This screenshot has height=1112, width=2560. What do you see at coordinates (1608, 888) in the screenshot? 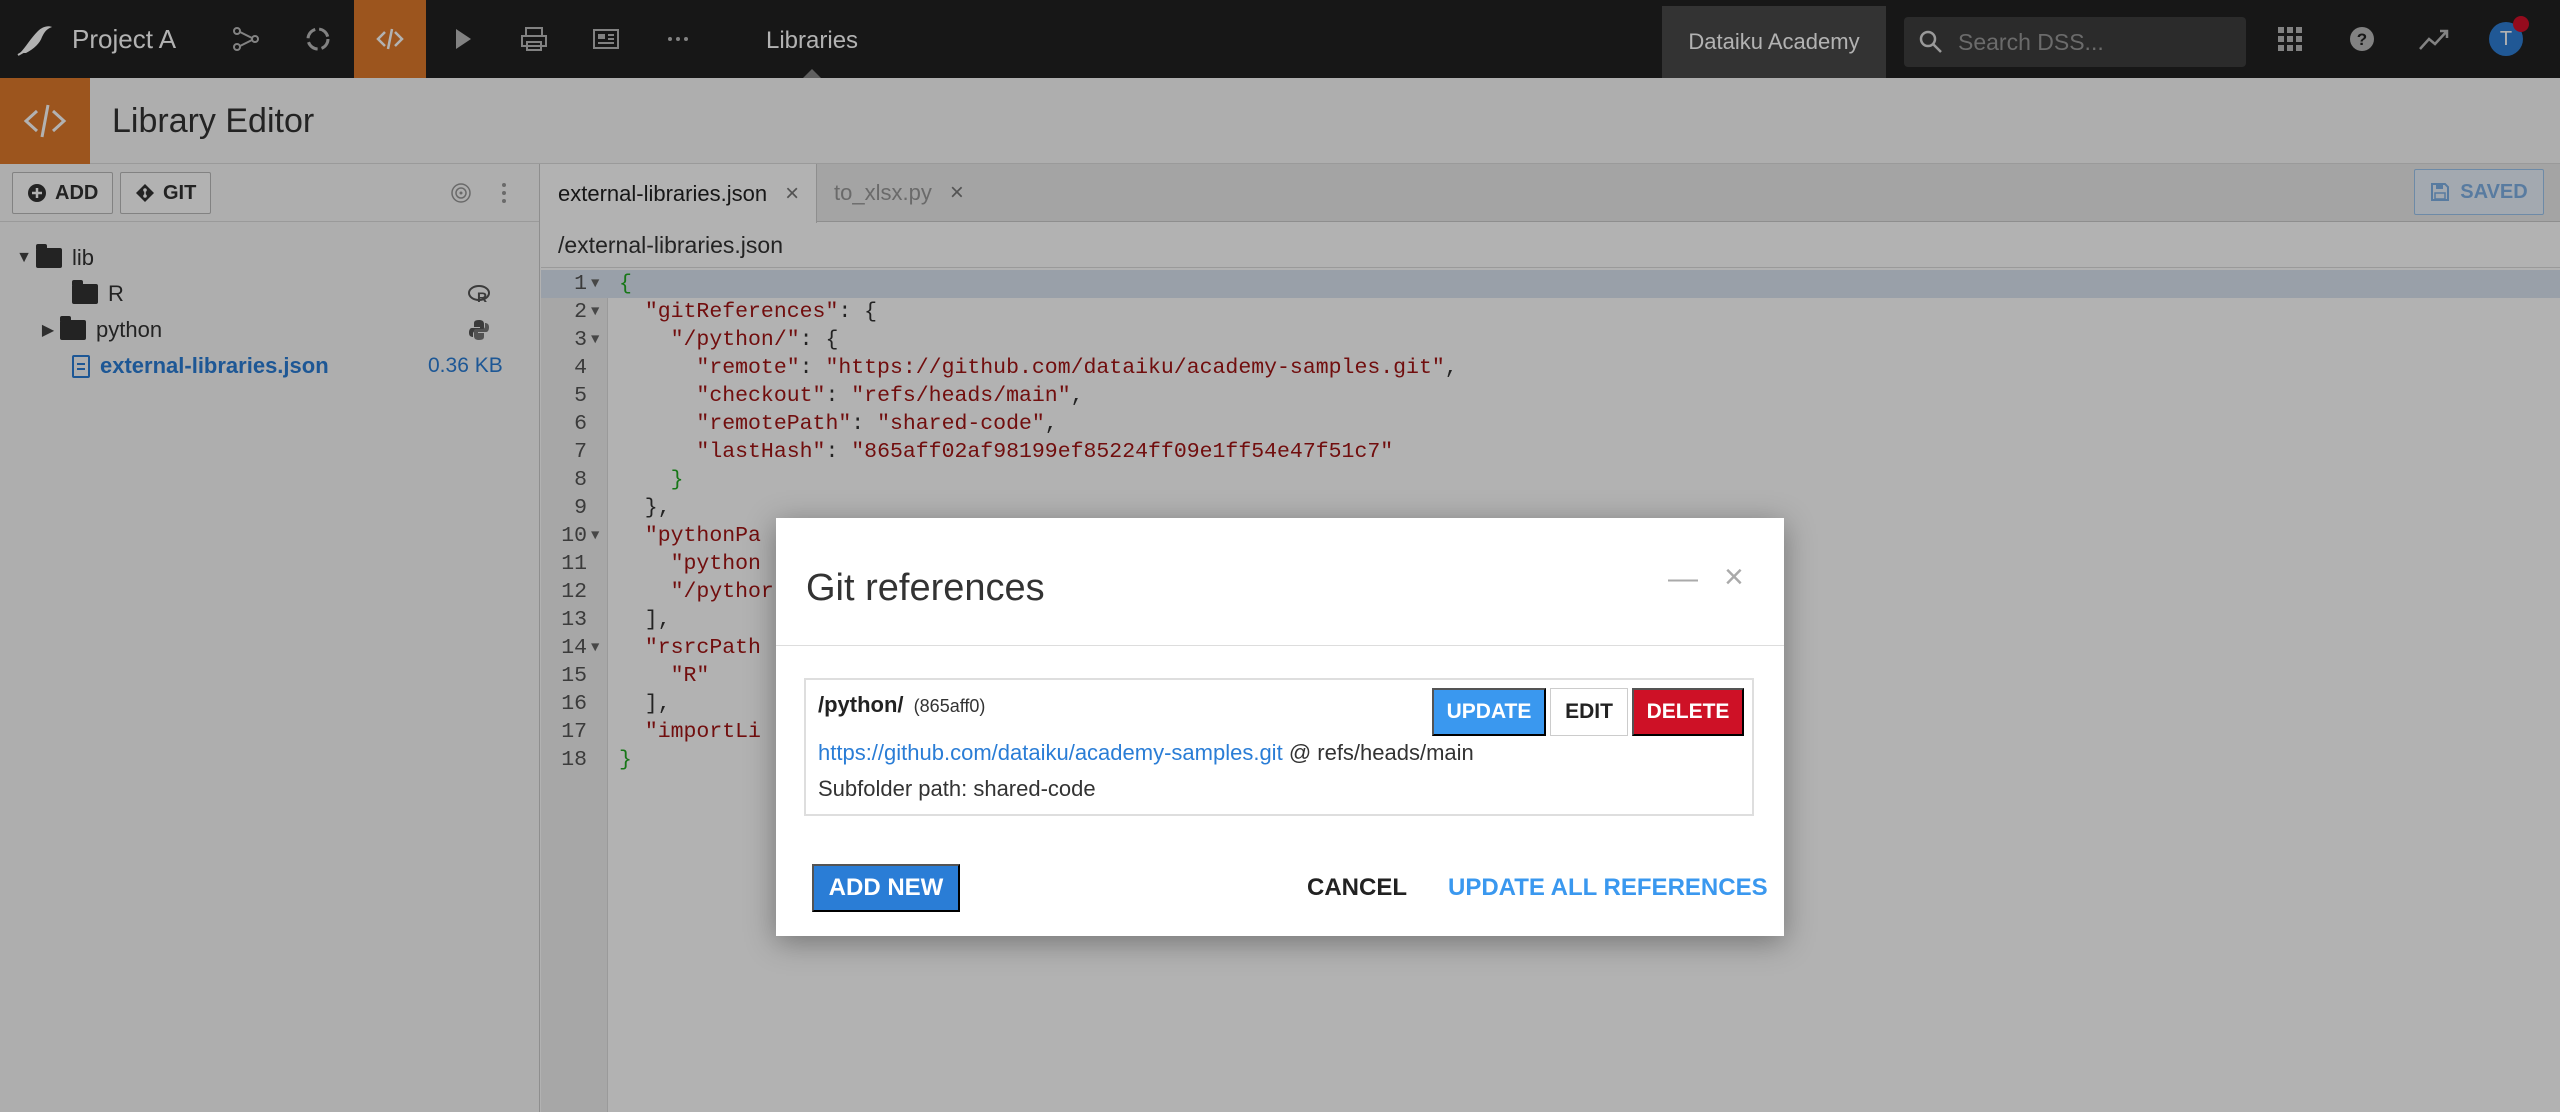
I see `update-all-references-button: UPDATE ALL REFERENCES` at bounding box center [1608, 888].